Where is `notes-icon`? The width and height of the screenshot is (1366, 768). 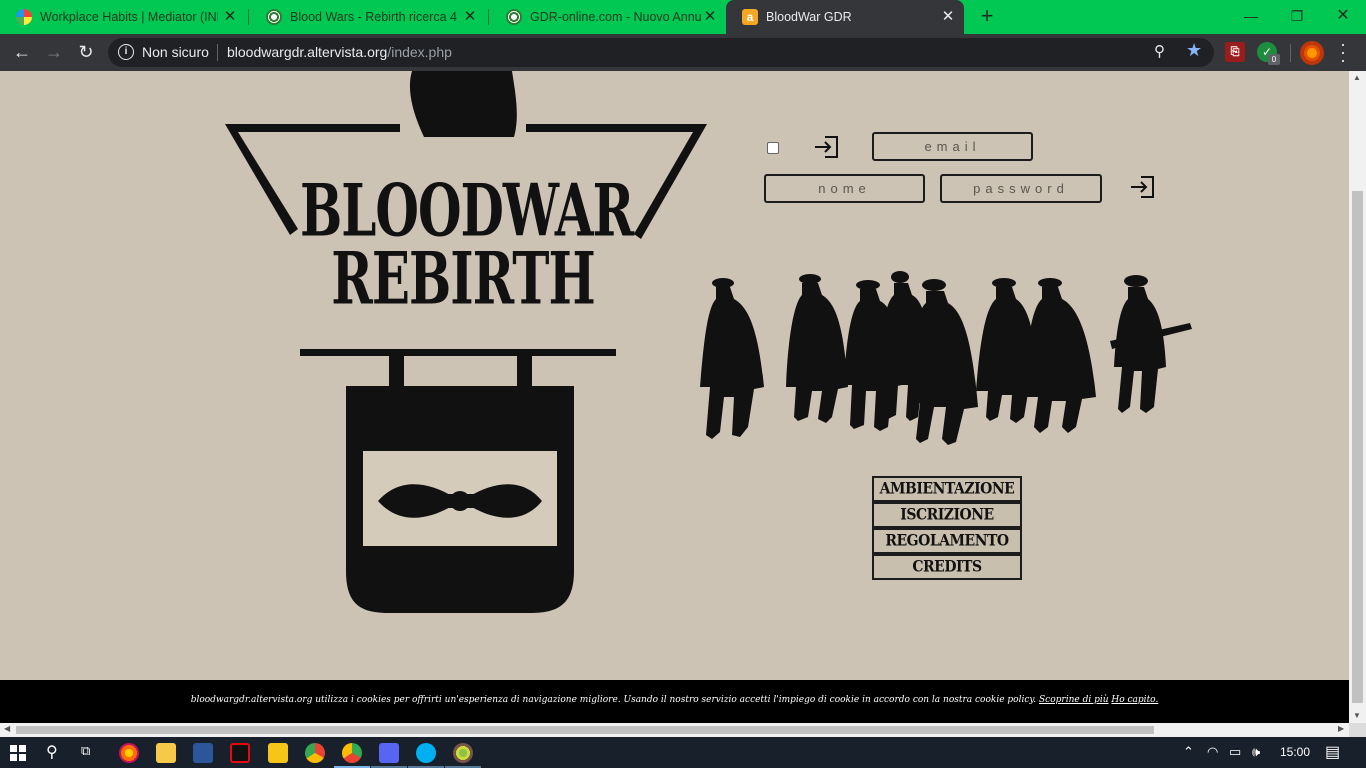
notes-icon is located at coordinates (278, 753).